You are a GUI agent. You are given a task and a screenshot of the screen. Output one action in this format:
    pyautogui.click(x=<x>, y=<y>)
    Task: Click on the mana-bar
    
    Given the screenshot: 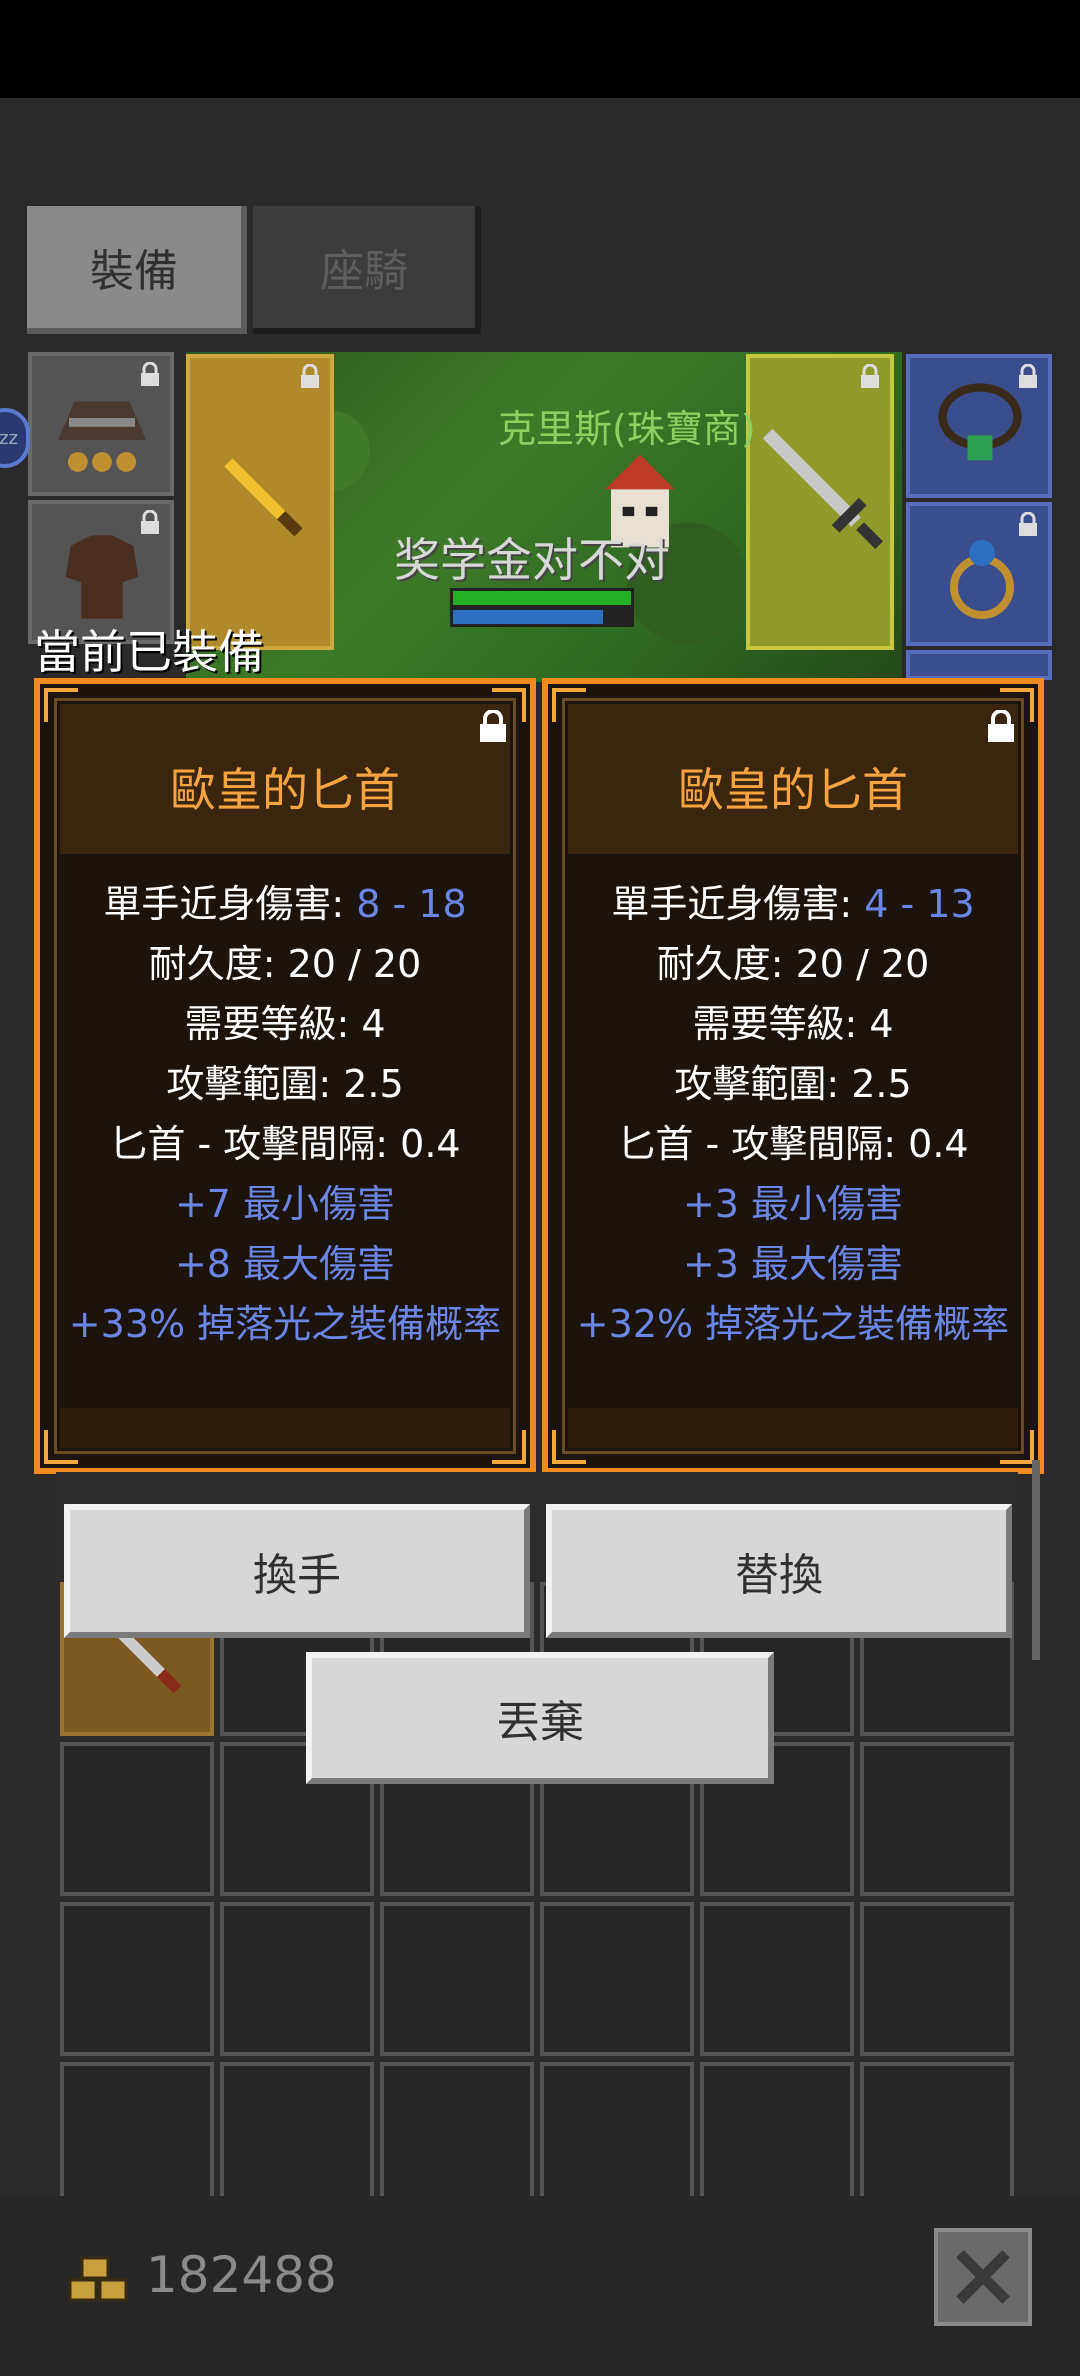 What is the action you would take?
    pyautogui.click(x=542, y=617)
    